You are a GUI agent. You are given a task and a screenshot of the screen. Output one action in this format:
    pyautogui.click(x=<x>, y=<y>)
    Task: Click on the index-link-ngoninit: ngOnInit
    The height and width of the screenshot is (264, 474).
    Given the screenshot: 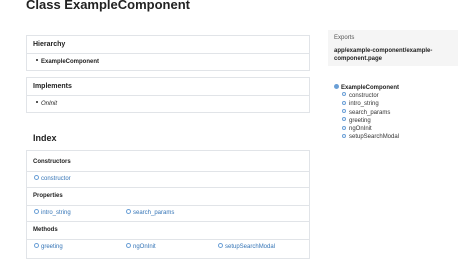 What is the action you would take?
    pyautogui.click(x=141, y=246)
    